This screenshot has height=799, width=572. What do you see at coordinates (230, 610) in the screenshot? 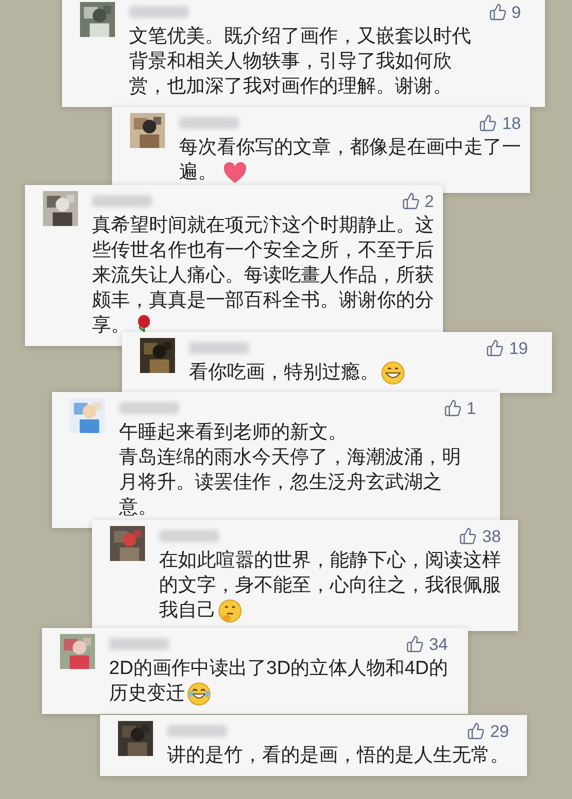
I see `thinking-emoji-icon` at bounding box center [230, 610].